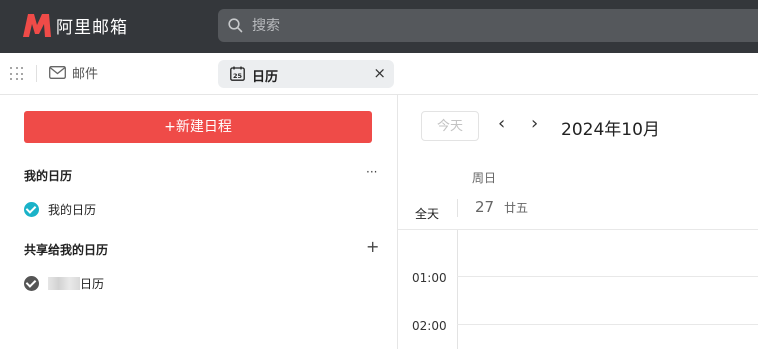  I want to click on calendar-item-shared: 日历, so click(64, 283).